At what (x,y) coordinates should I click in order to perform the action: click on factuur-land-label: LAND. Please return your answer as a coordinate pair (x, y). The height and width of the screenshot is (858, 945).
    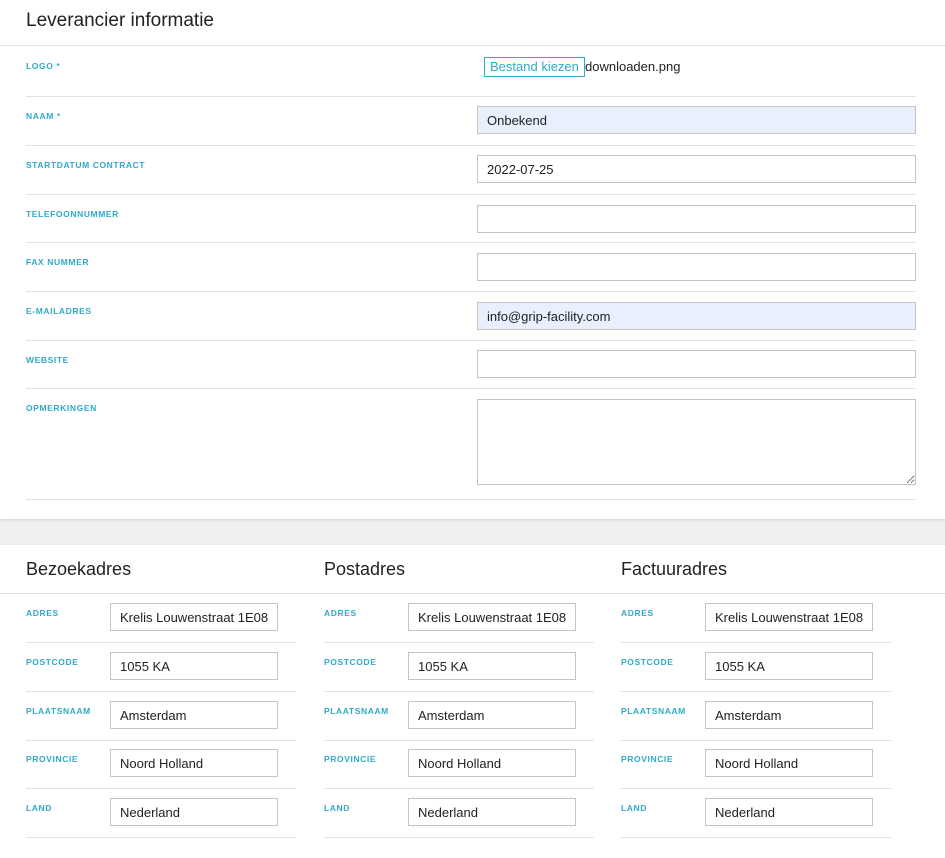
    Looking at the image, I should click on (634, 808).